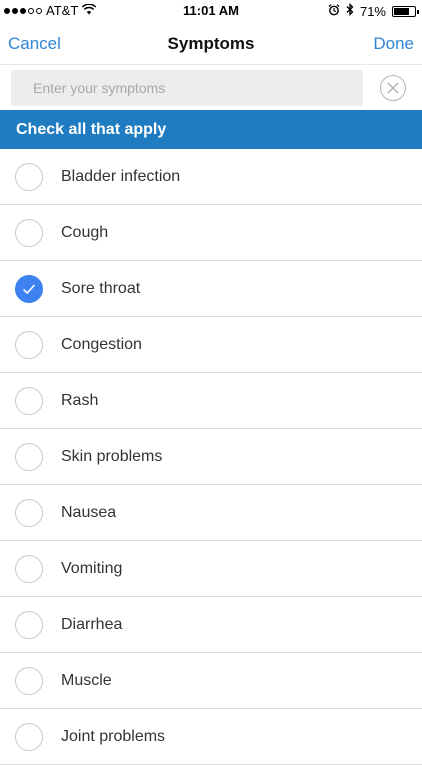  I want to click on symptom-label: Skin problems, so click(112, 456).